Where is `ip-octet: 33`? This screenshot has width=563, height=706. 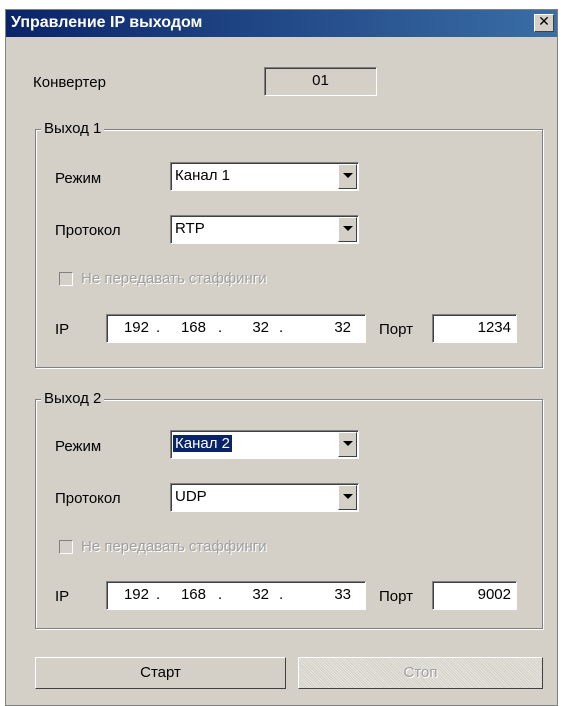
ip-octet: 33 is located at coordinates (342, 594).